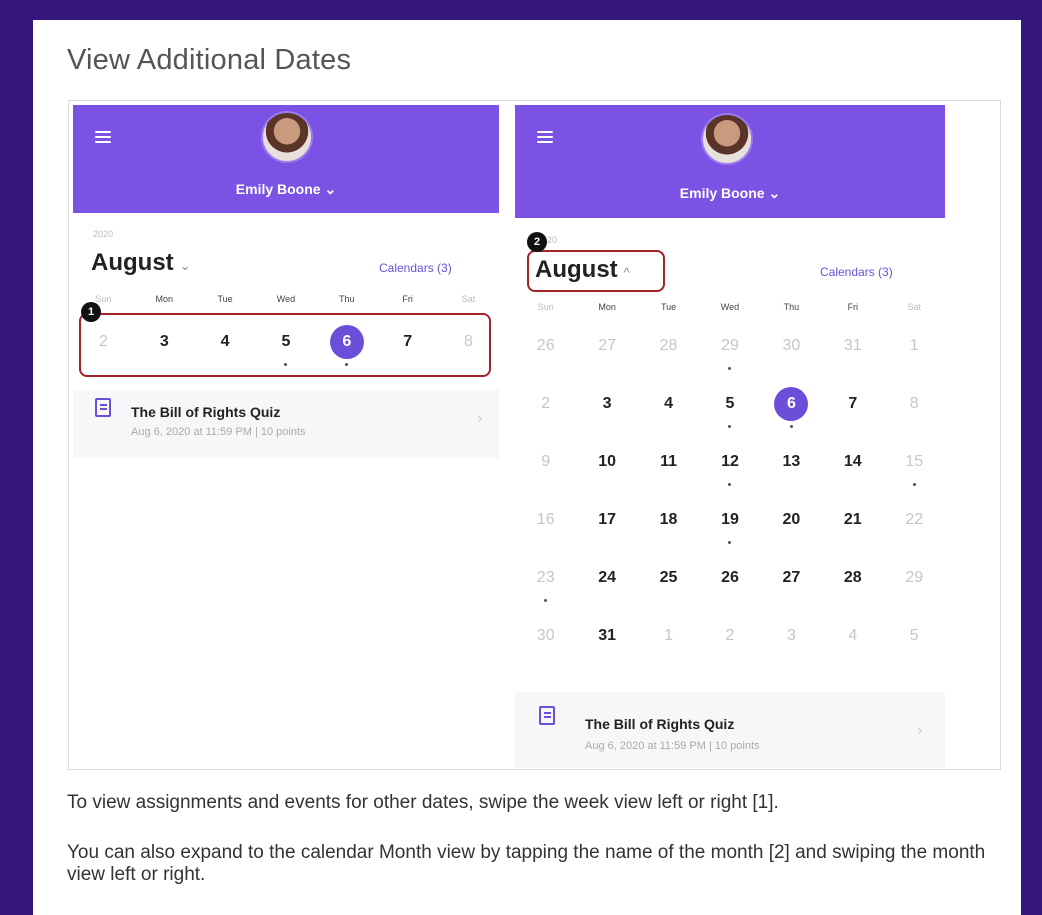  Describe the element at coordinates (914, 474) in the screenshot. I see `day-cell: 15` at that location.